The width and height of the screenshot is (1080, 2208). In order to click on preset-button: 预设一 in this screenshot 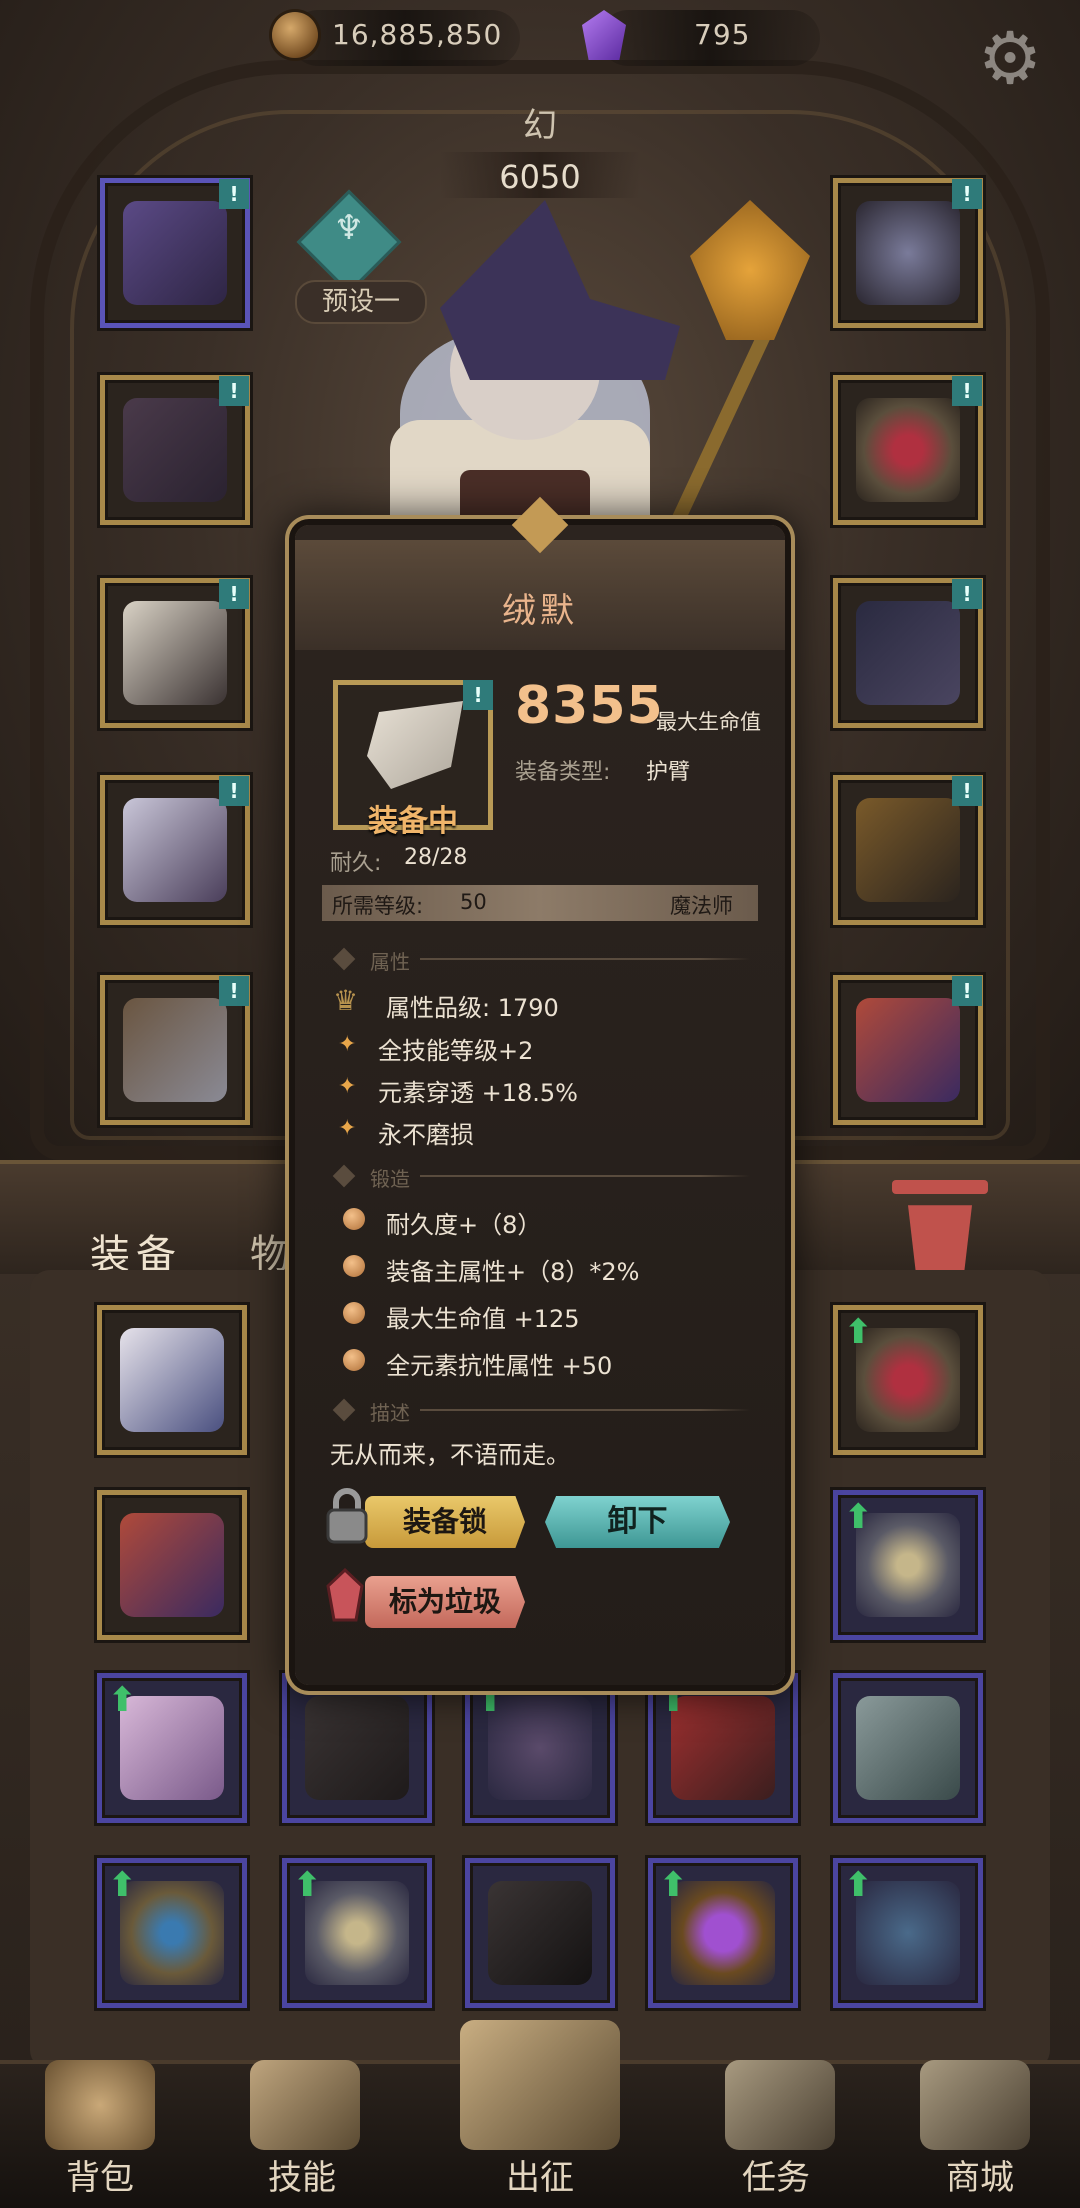, I will do `click(361, 302)`.